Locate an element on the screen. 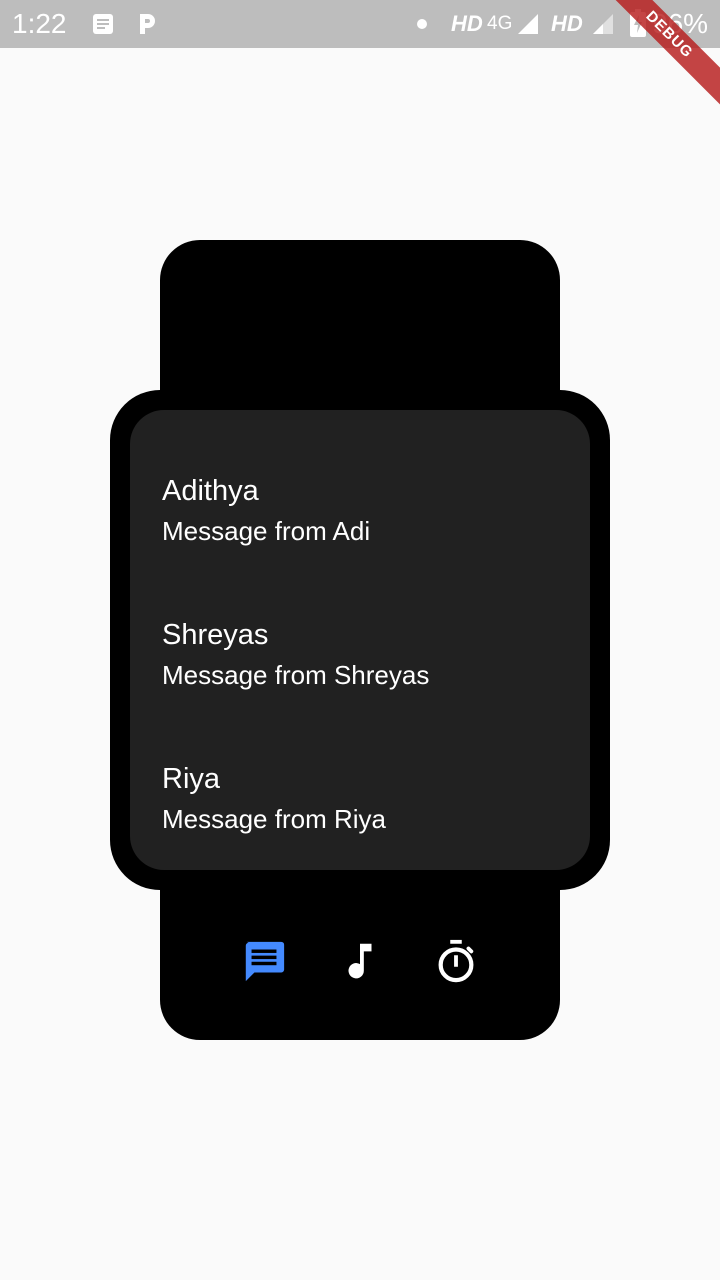 The image size is (720, 1280). message-item-riya: Riya Message from Riya is located at coordinates (362, 766).